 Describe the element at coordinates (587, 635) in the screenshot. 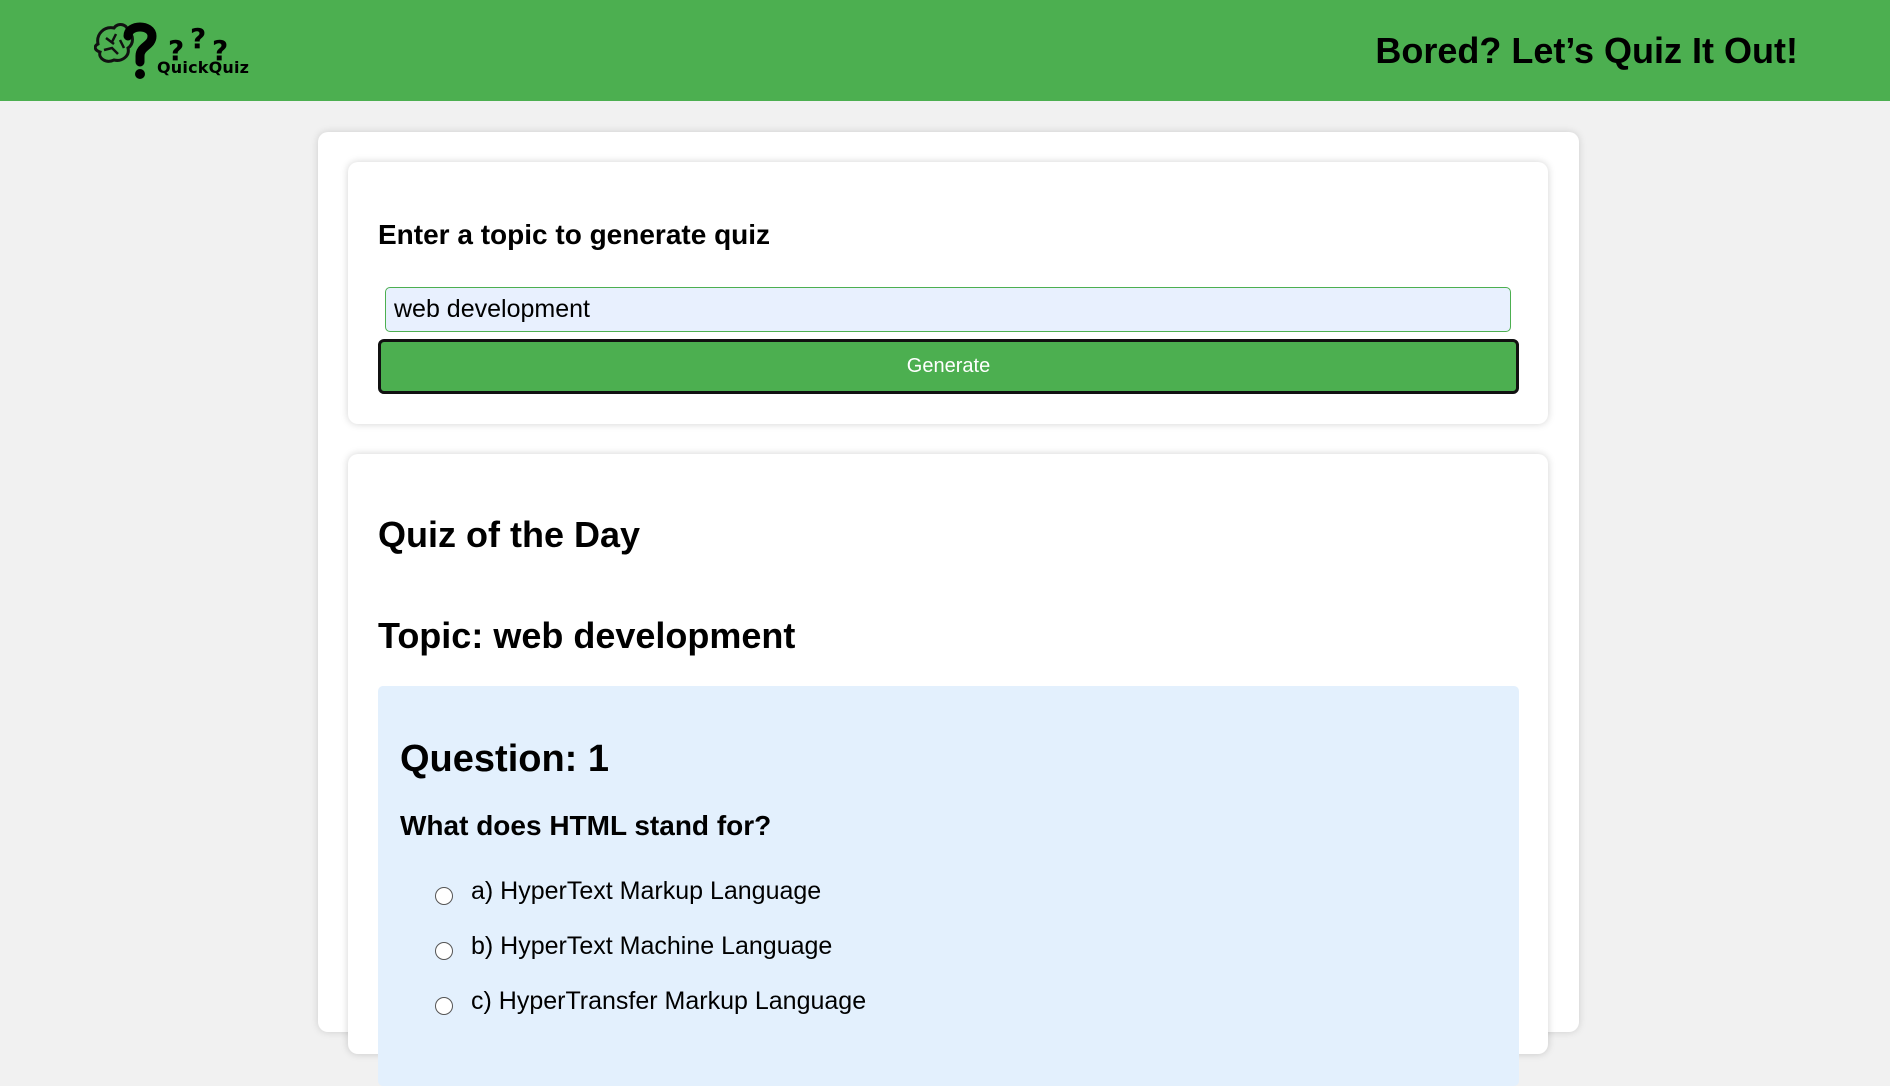

I see `quiz-topic: Topic: web development` at that location.